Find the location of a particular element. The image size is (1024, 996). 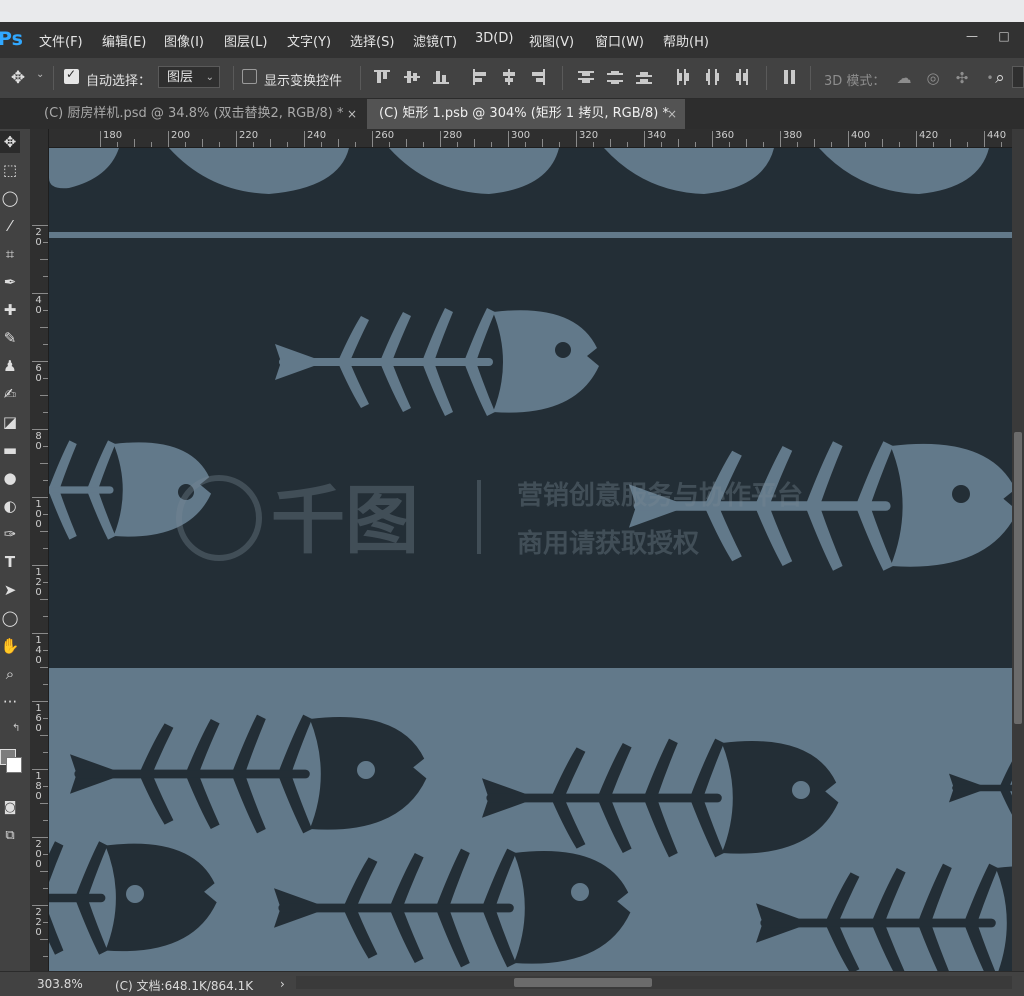

type-tool-icon: T is located at coordinates (10, 562).